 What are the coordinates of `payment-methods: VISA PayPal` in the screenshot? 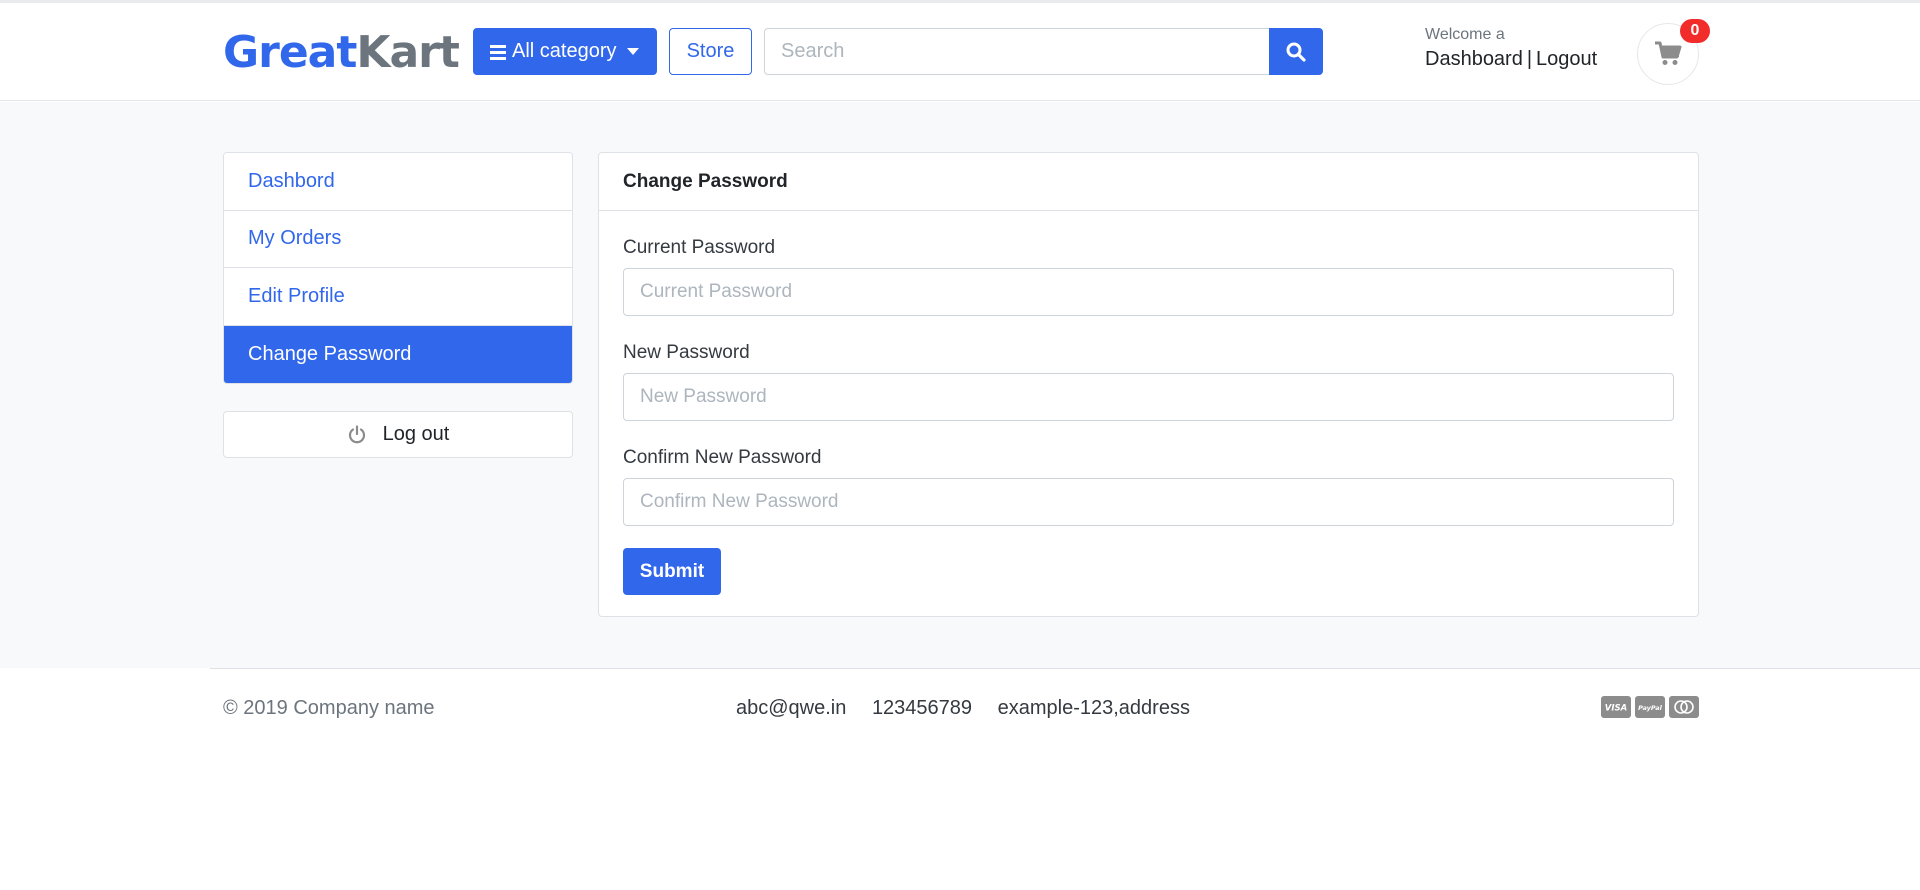 It's located at (1650, 707).